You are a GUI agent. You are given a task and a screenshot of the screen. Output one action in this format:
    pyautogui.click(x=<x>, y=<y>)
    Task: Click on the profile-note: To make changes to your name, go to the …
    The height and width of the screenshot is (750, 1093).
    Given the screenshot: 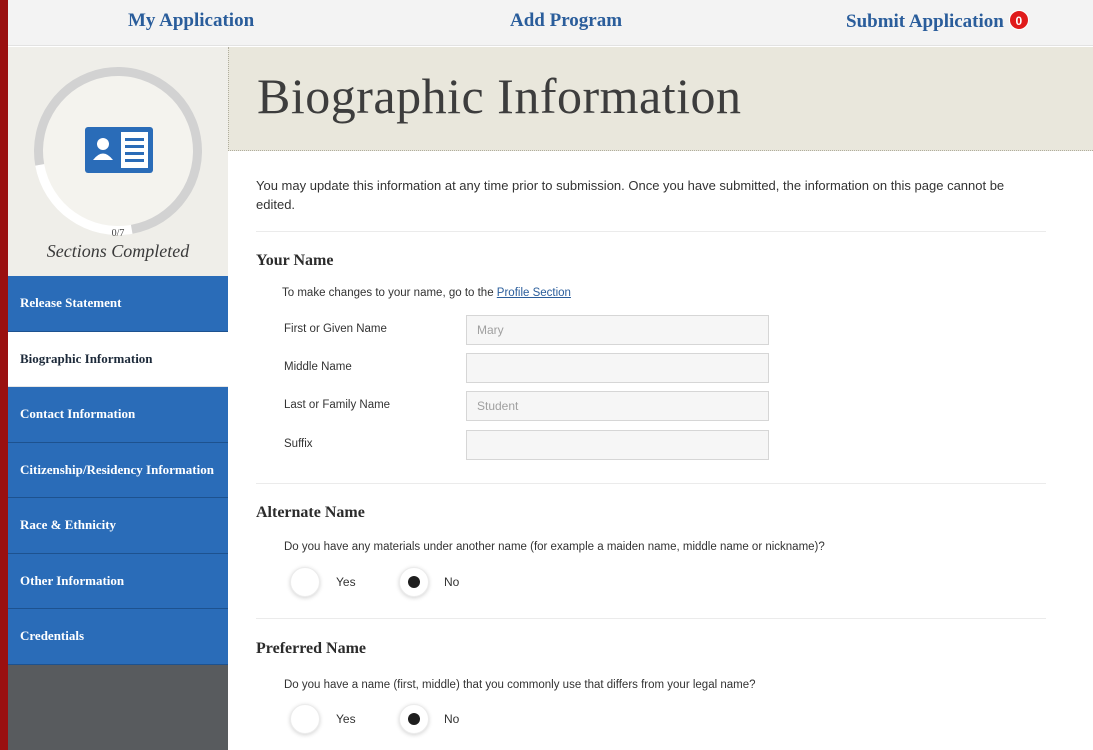 What is the action you would take?
    pyautogui.click(x=426, y=293)
    